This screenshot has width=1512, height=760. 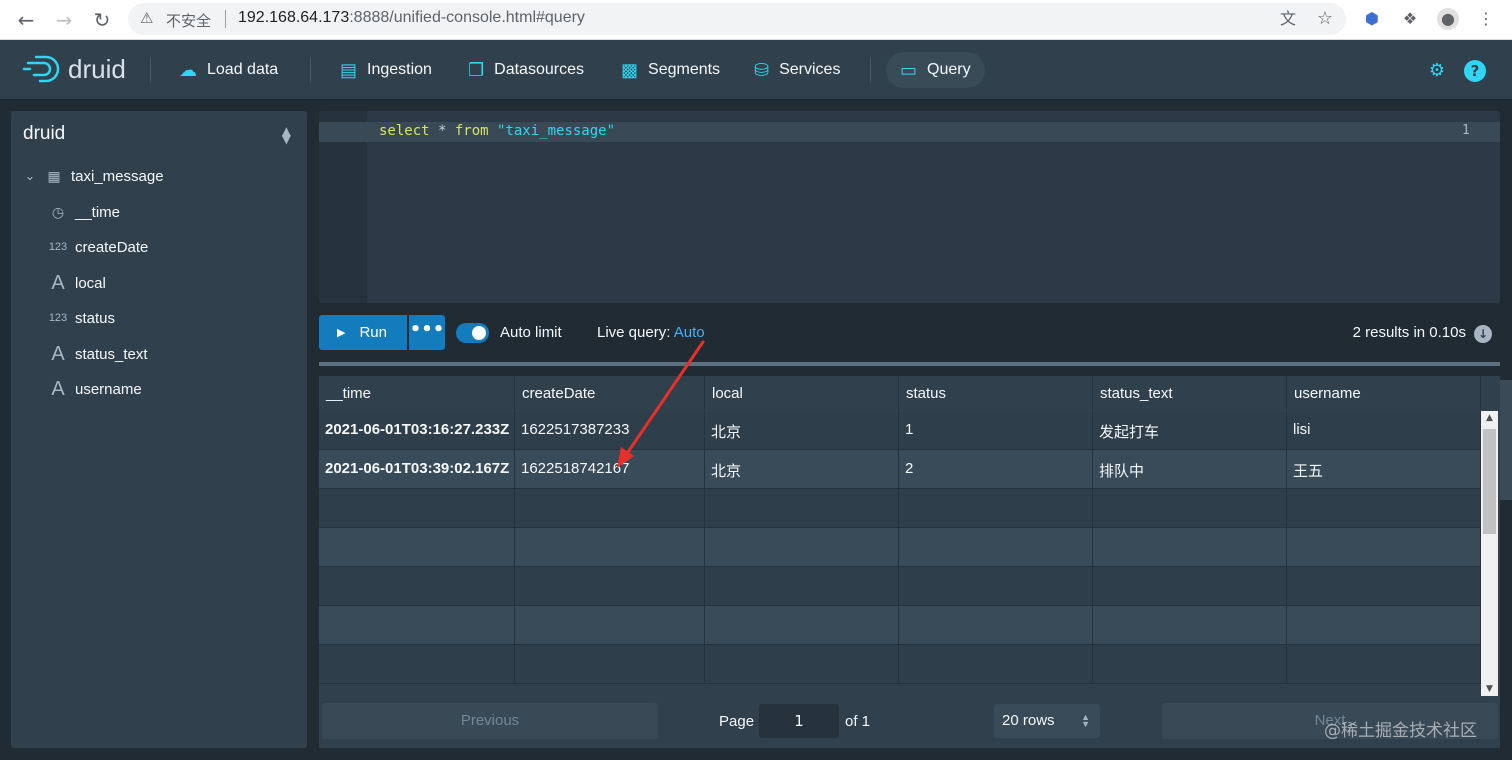 What do you see at coordinates (1384, 393) in the screenshot?
I see `column-header: username` at bounding box center [1384, 393].